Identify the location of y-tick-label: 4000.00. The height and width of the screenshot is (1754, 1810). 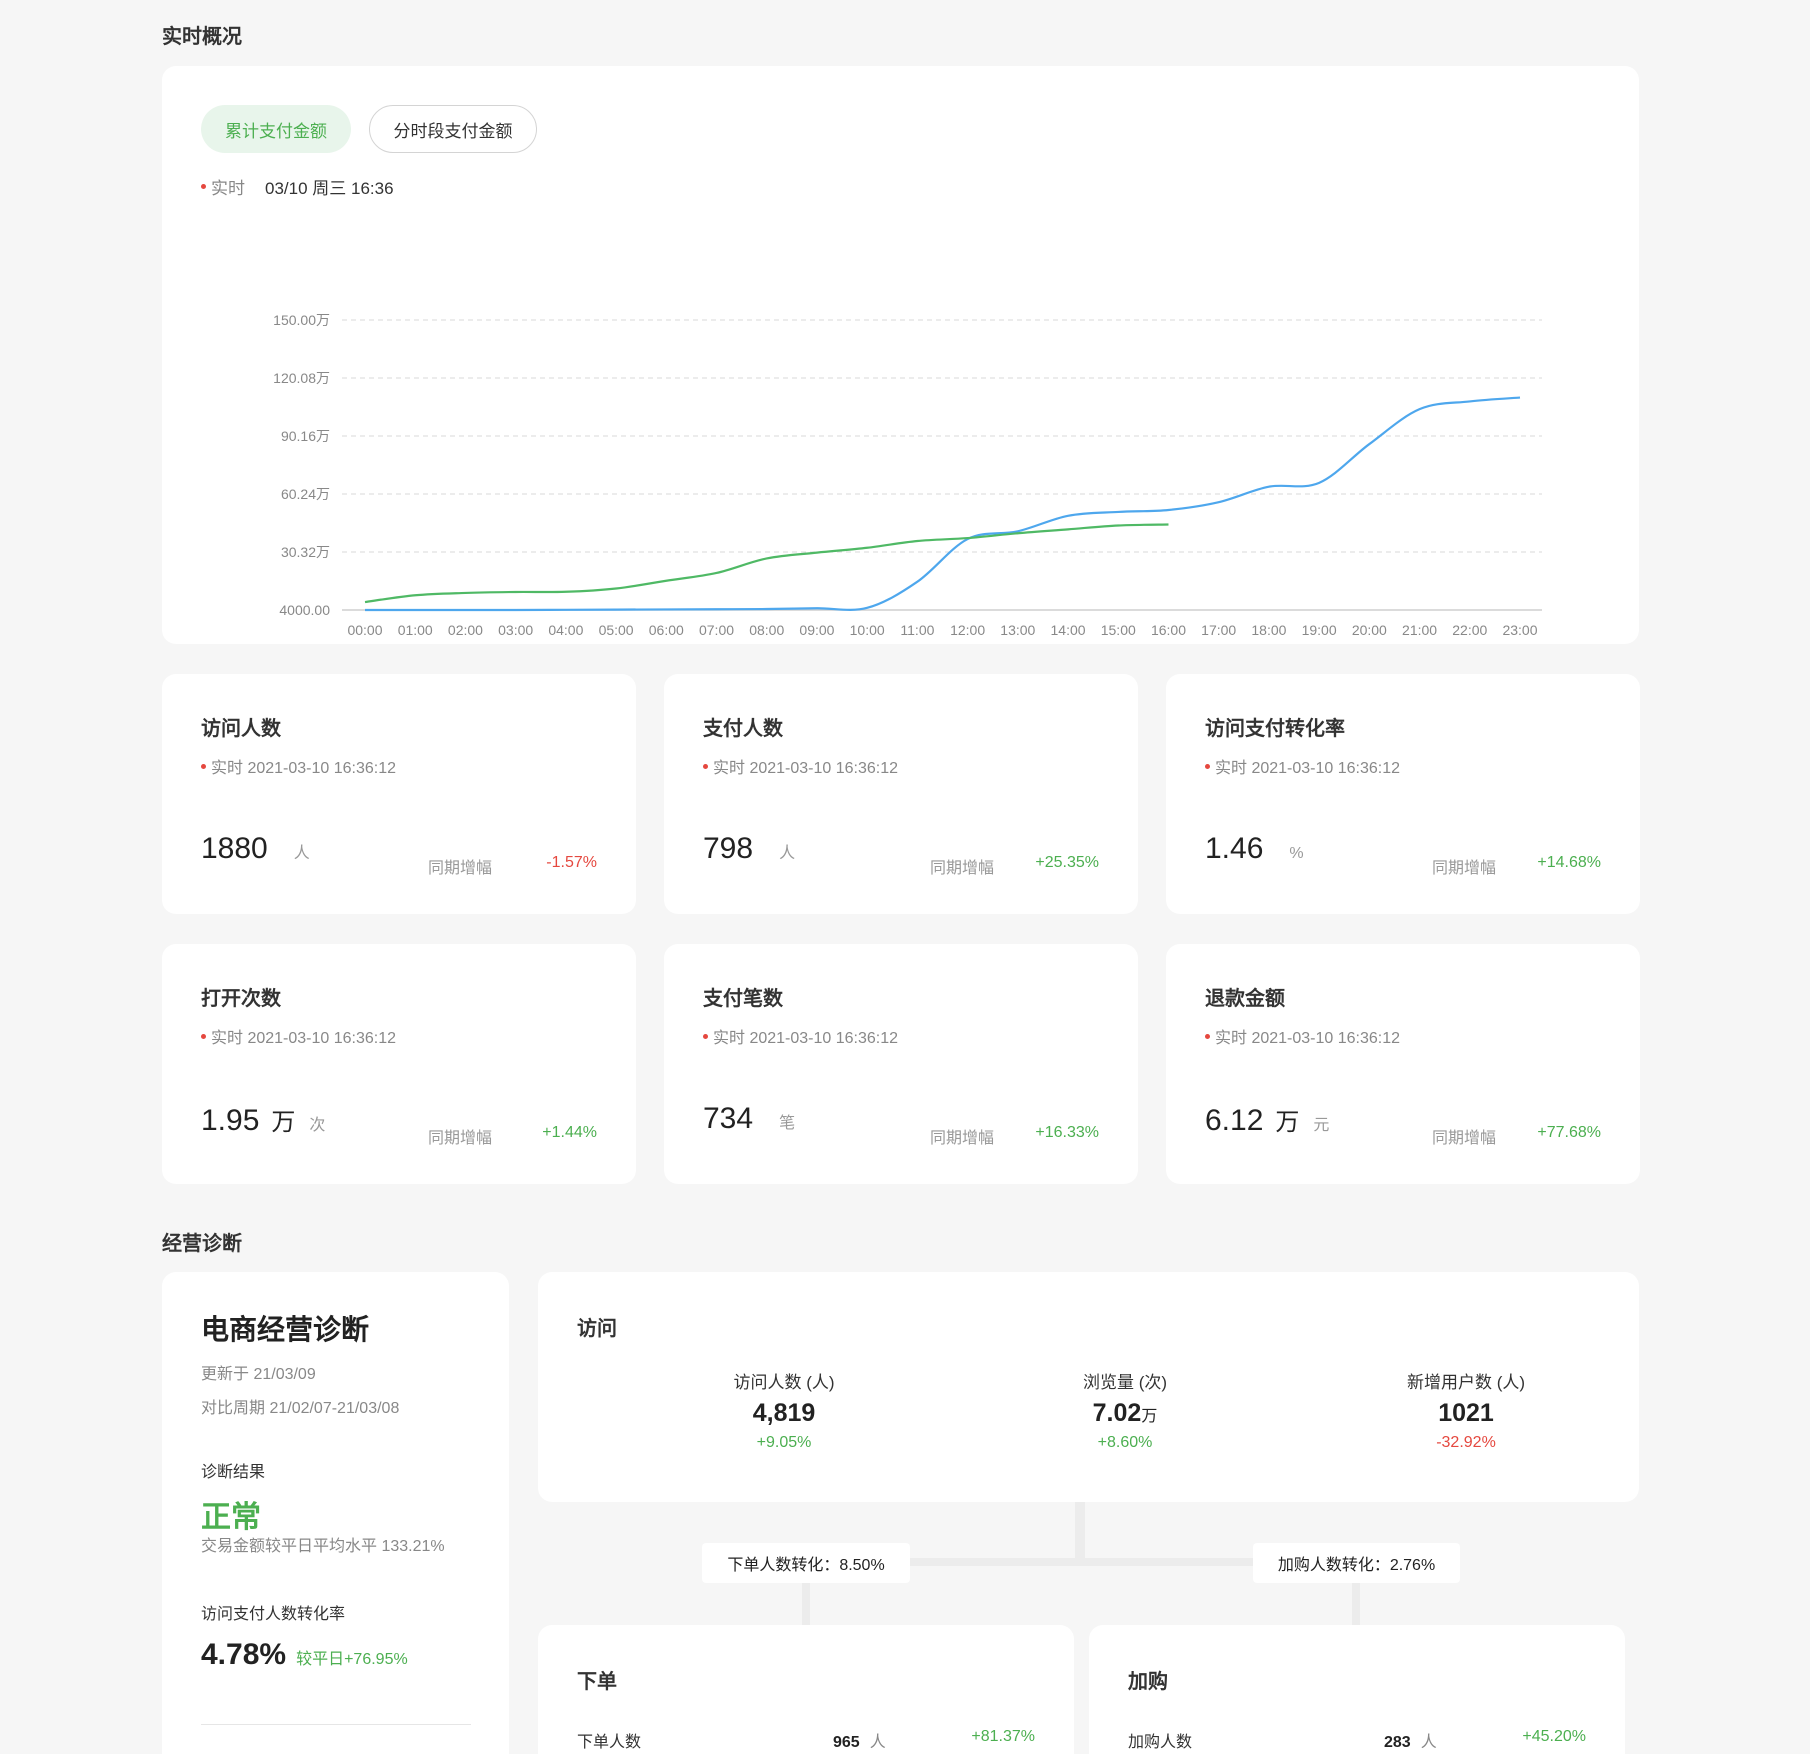
(304, 610).